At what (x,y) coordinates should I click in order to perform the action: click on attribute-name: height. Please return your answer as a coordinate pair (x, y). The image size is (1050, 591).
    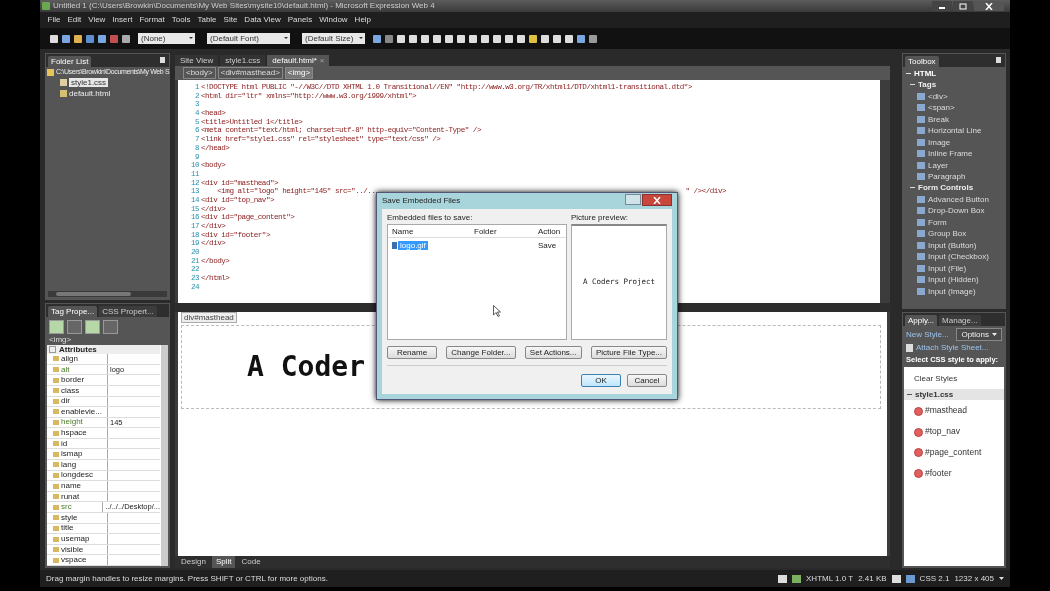
    Looking at the image, I should click on (77, 422).